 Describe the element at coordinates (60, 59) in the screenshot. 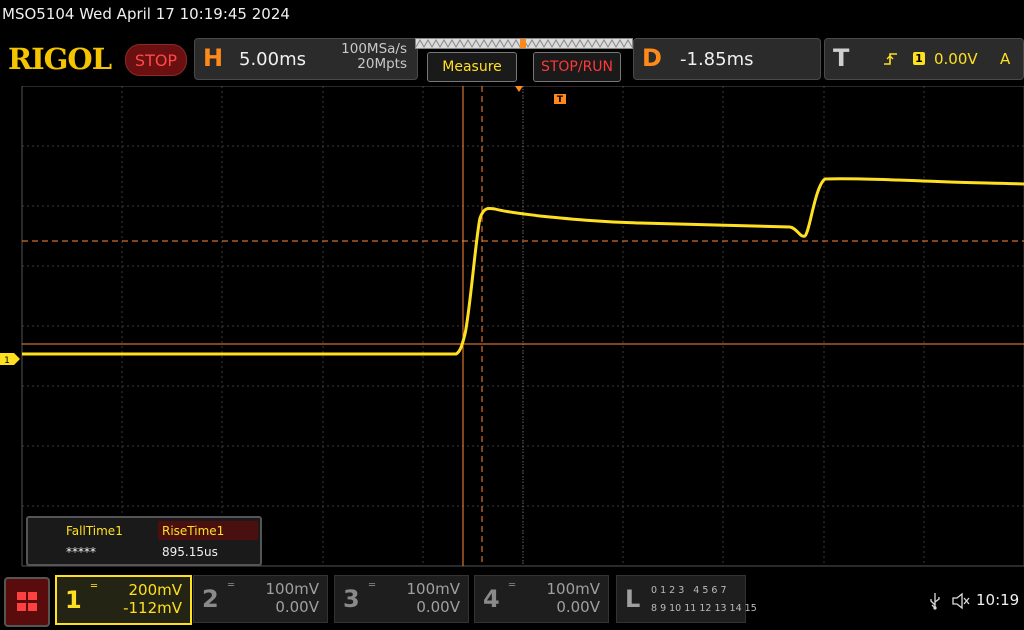

I see `rigol-logo: RIGOL` at that location.